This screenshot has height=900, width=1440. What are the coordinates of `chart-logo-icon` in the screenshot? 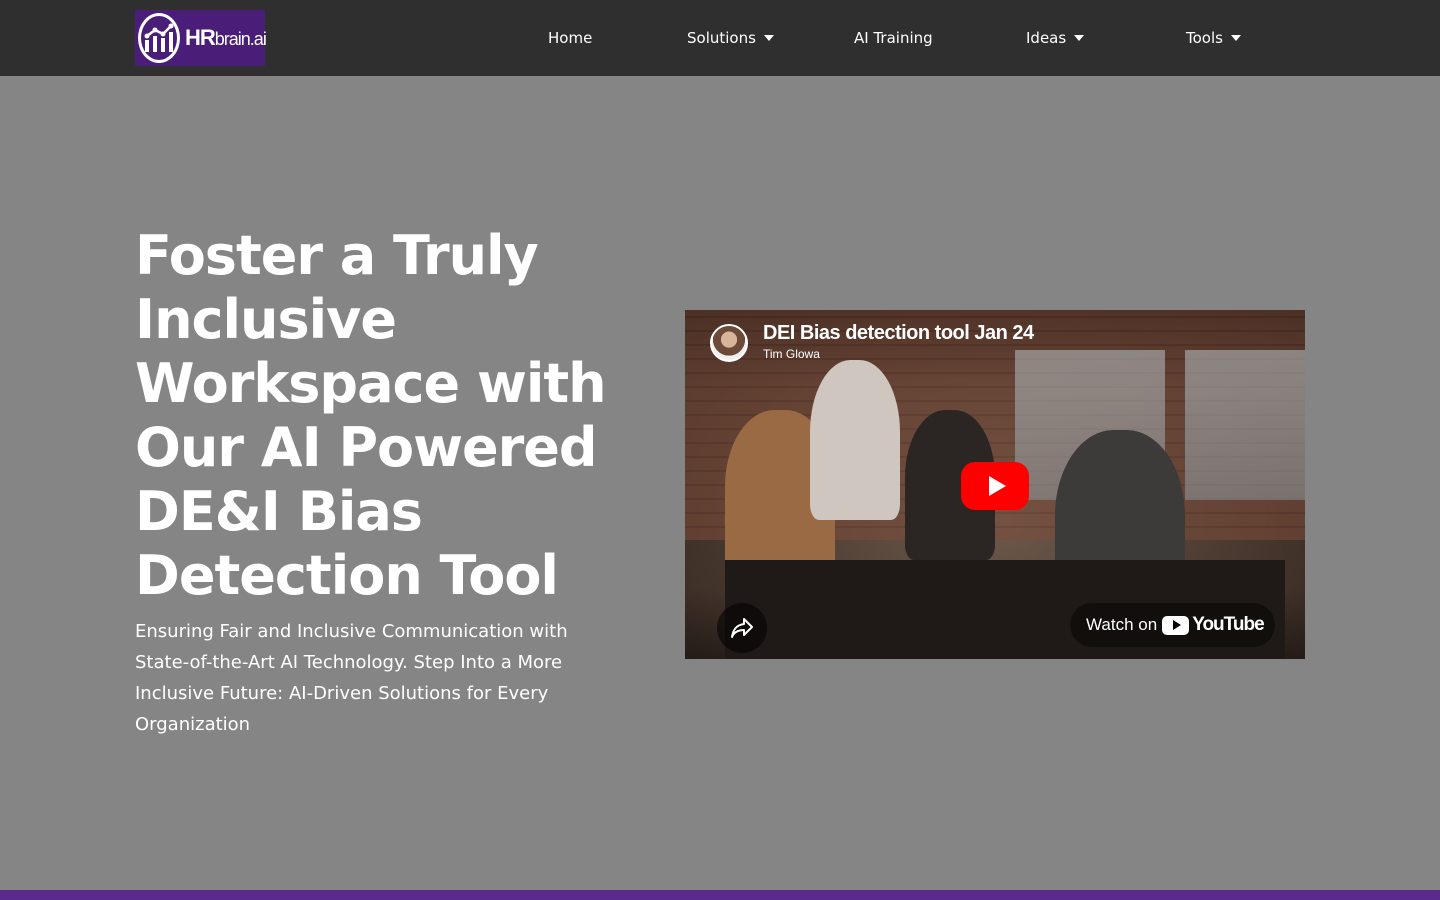 It's located at (159, 38).